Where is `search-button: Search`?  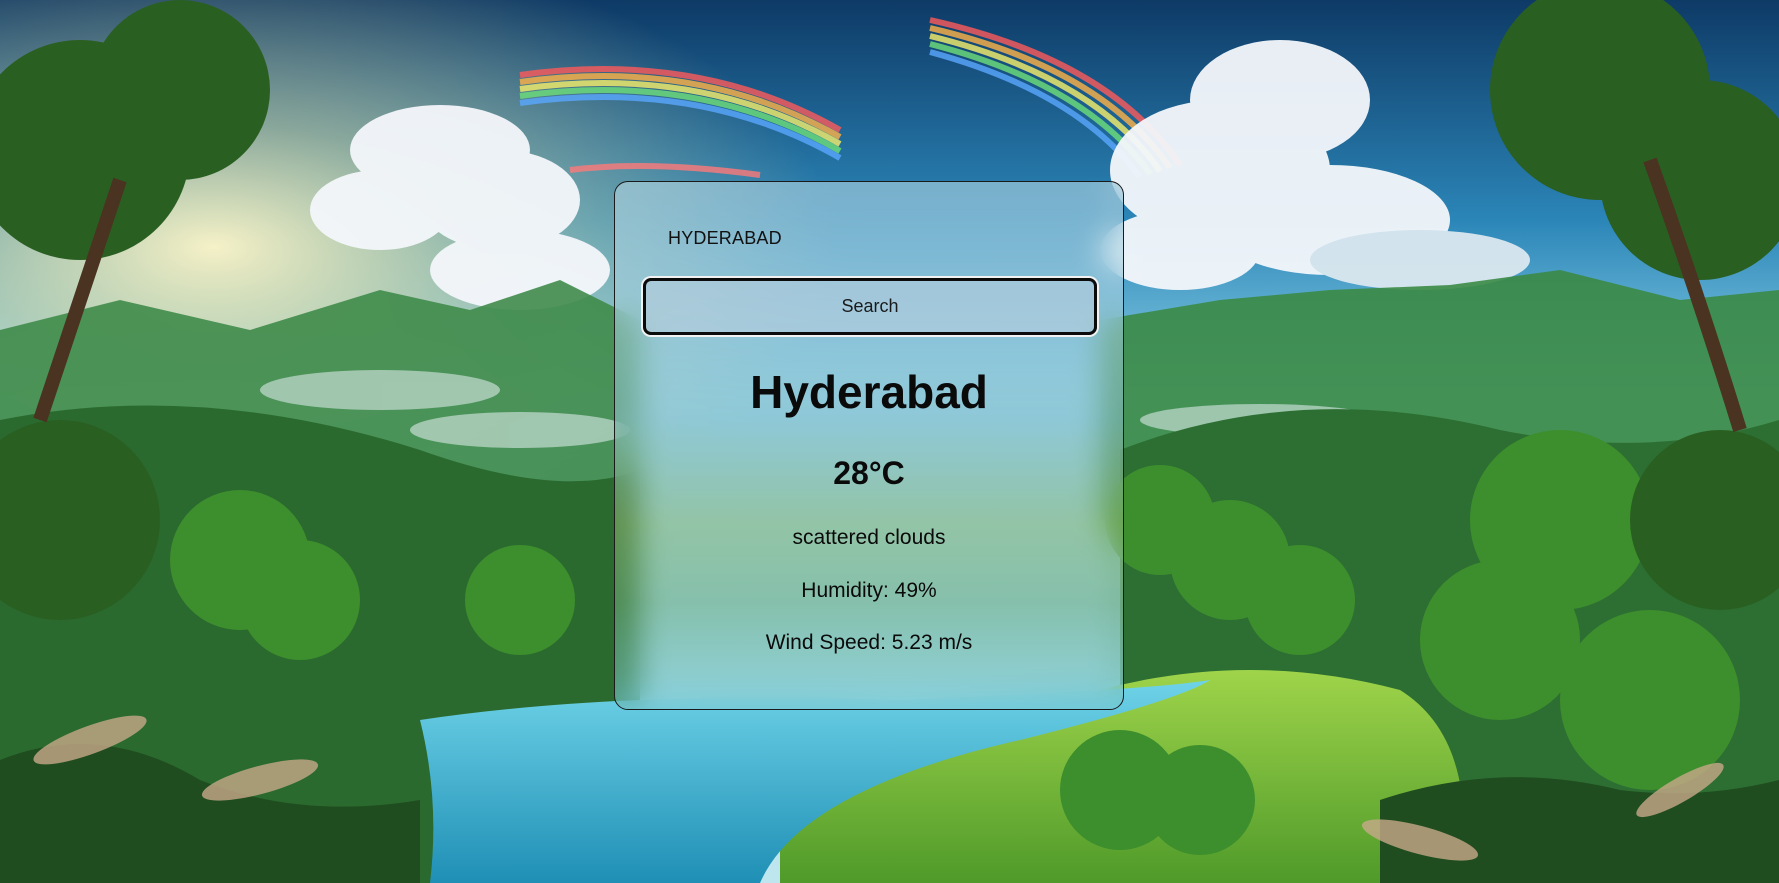
search-button: Search is located at coordinates (870, 306).